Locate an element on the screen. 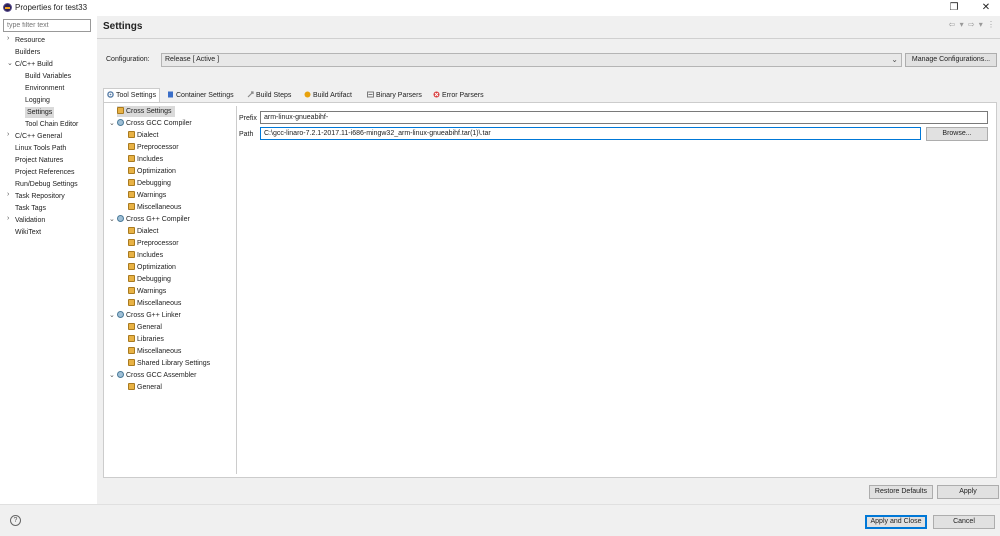 The height and width of the screenshot is (536, 1000). tree-item: Shared Library Settings is located at coordinates (169, 363).